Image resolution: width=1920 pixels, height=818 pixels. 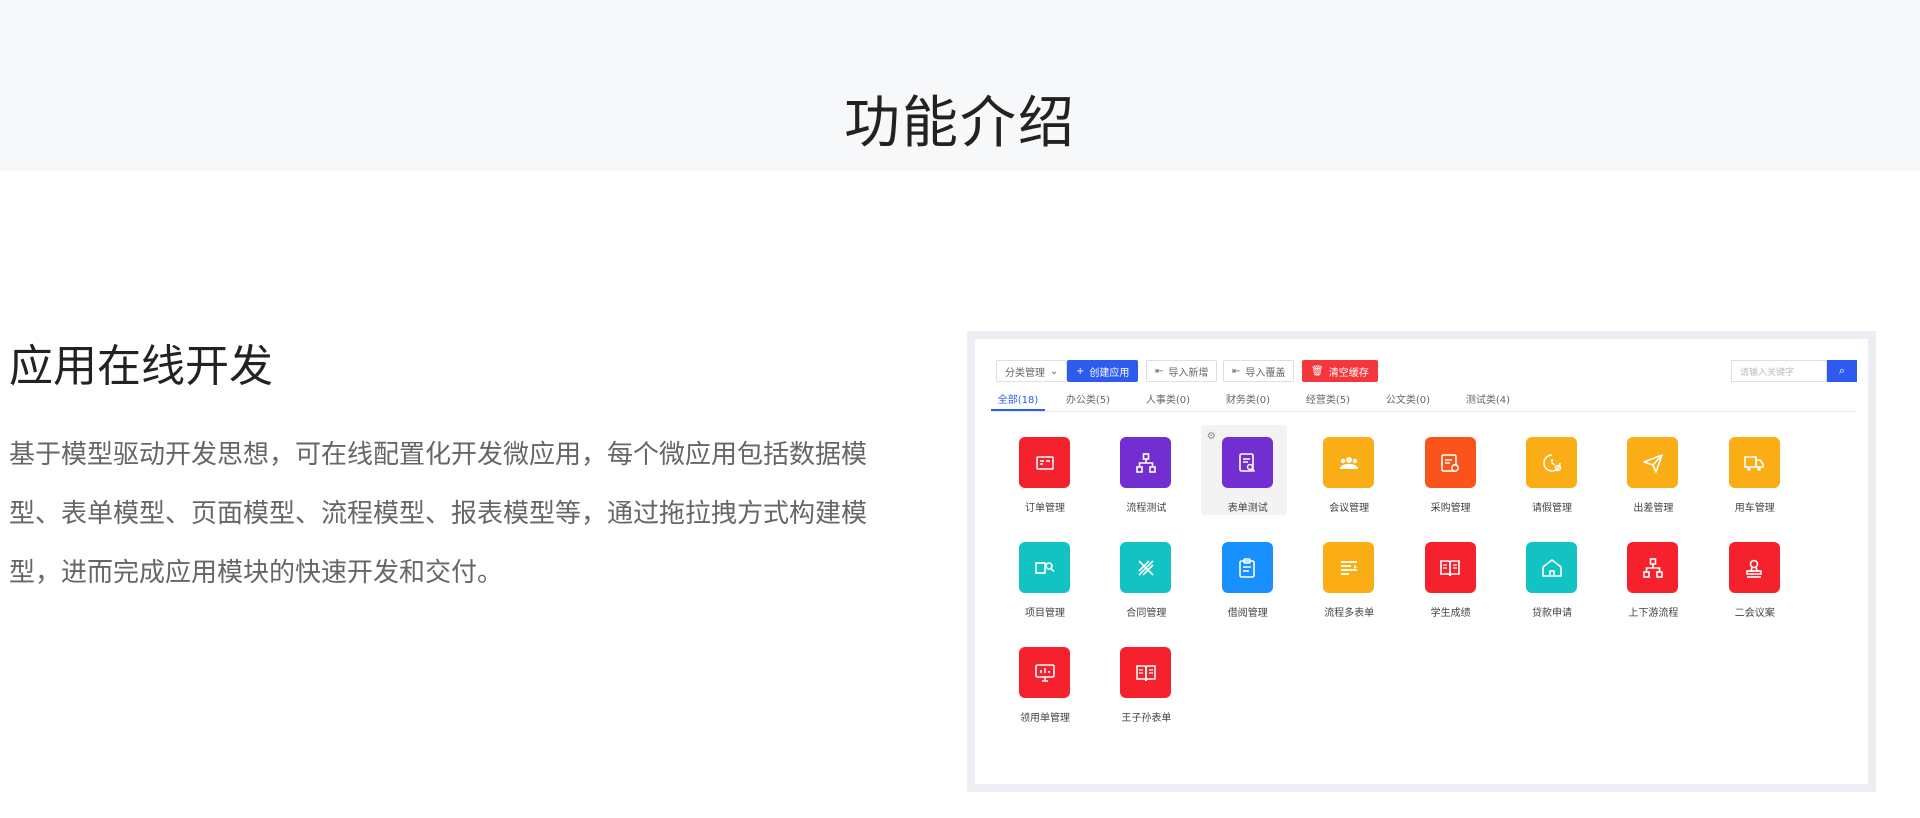 I want to click on tab-document: 公文类(0), so click(x=1408, y=398).